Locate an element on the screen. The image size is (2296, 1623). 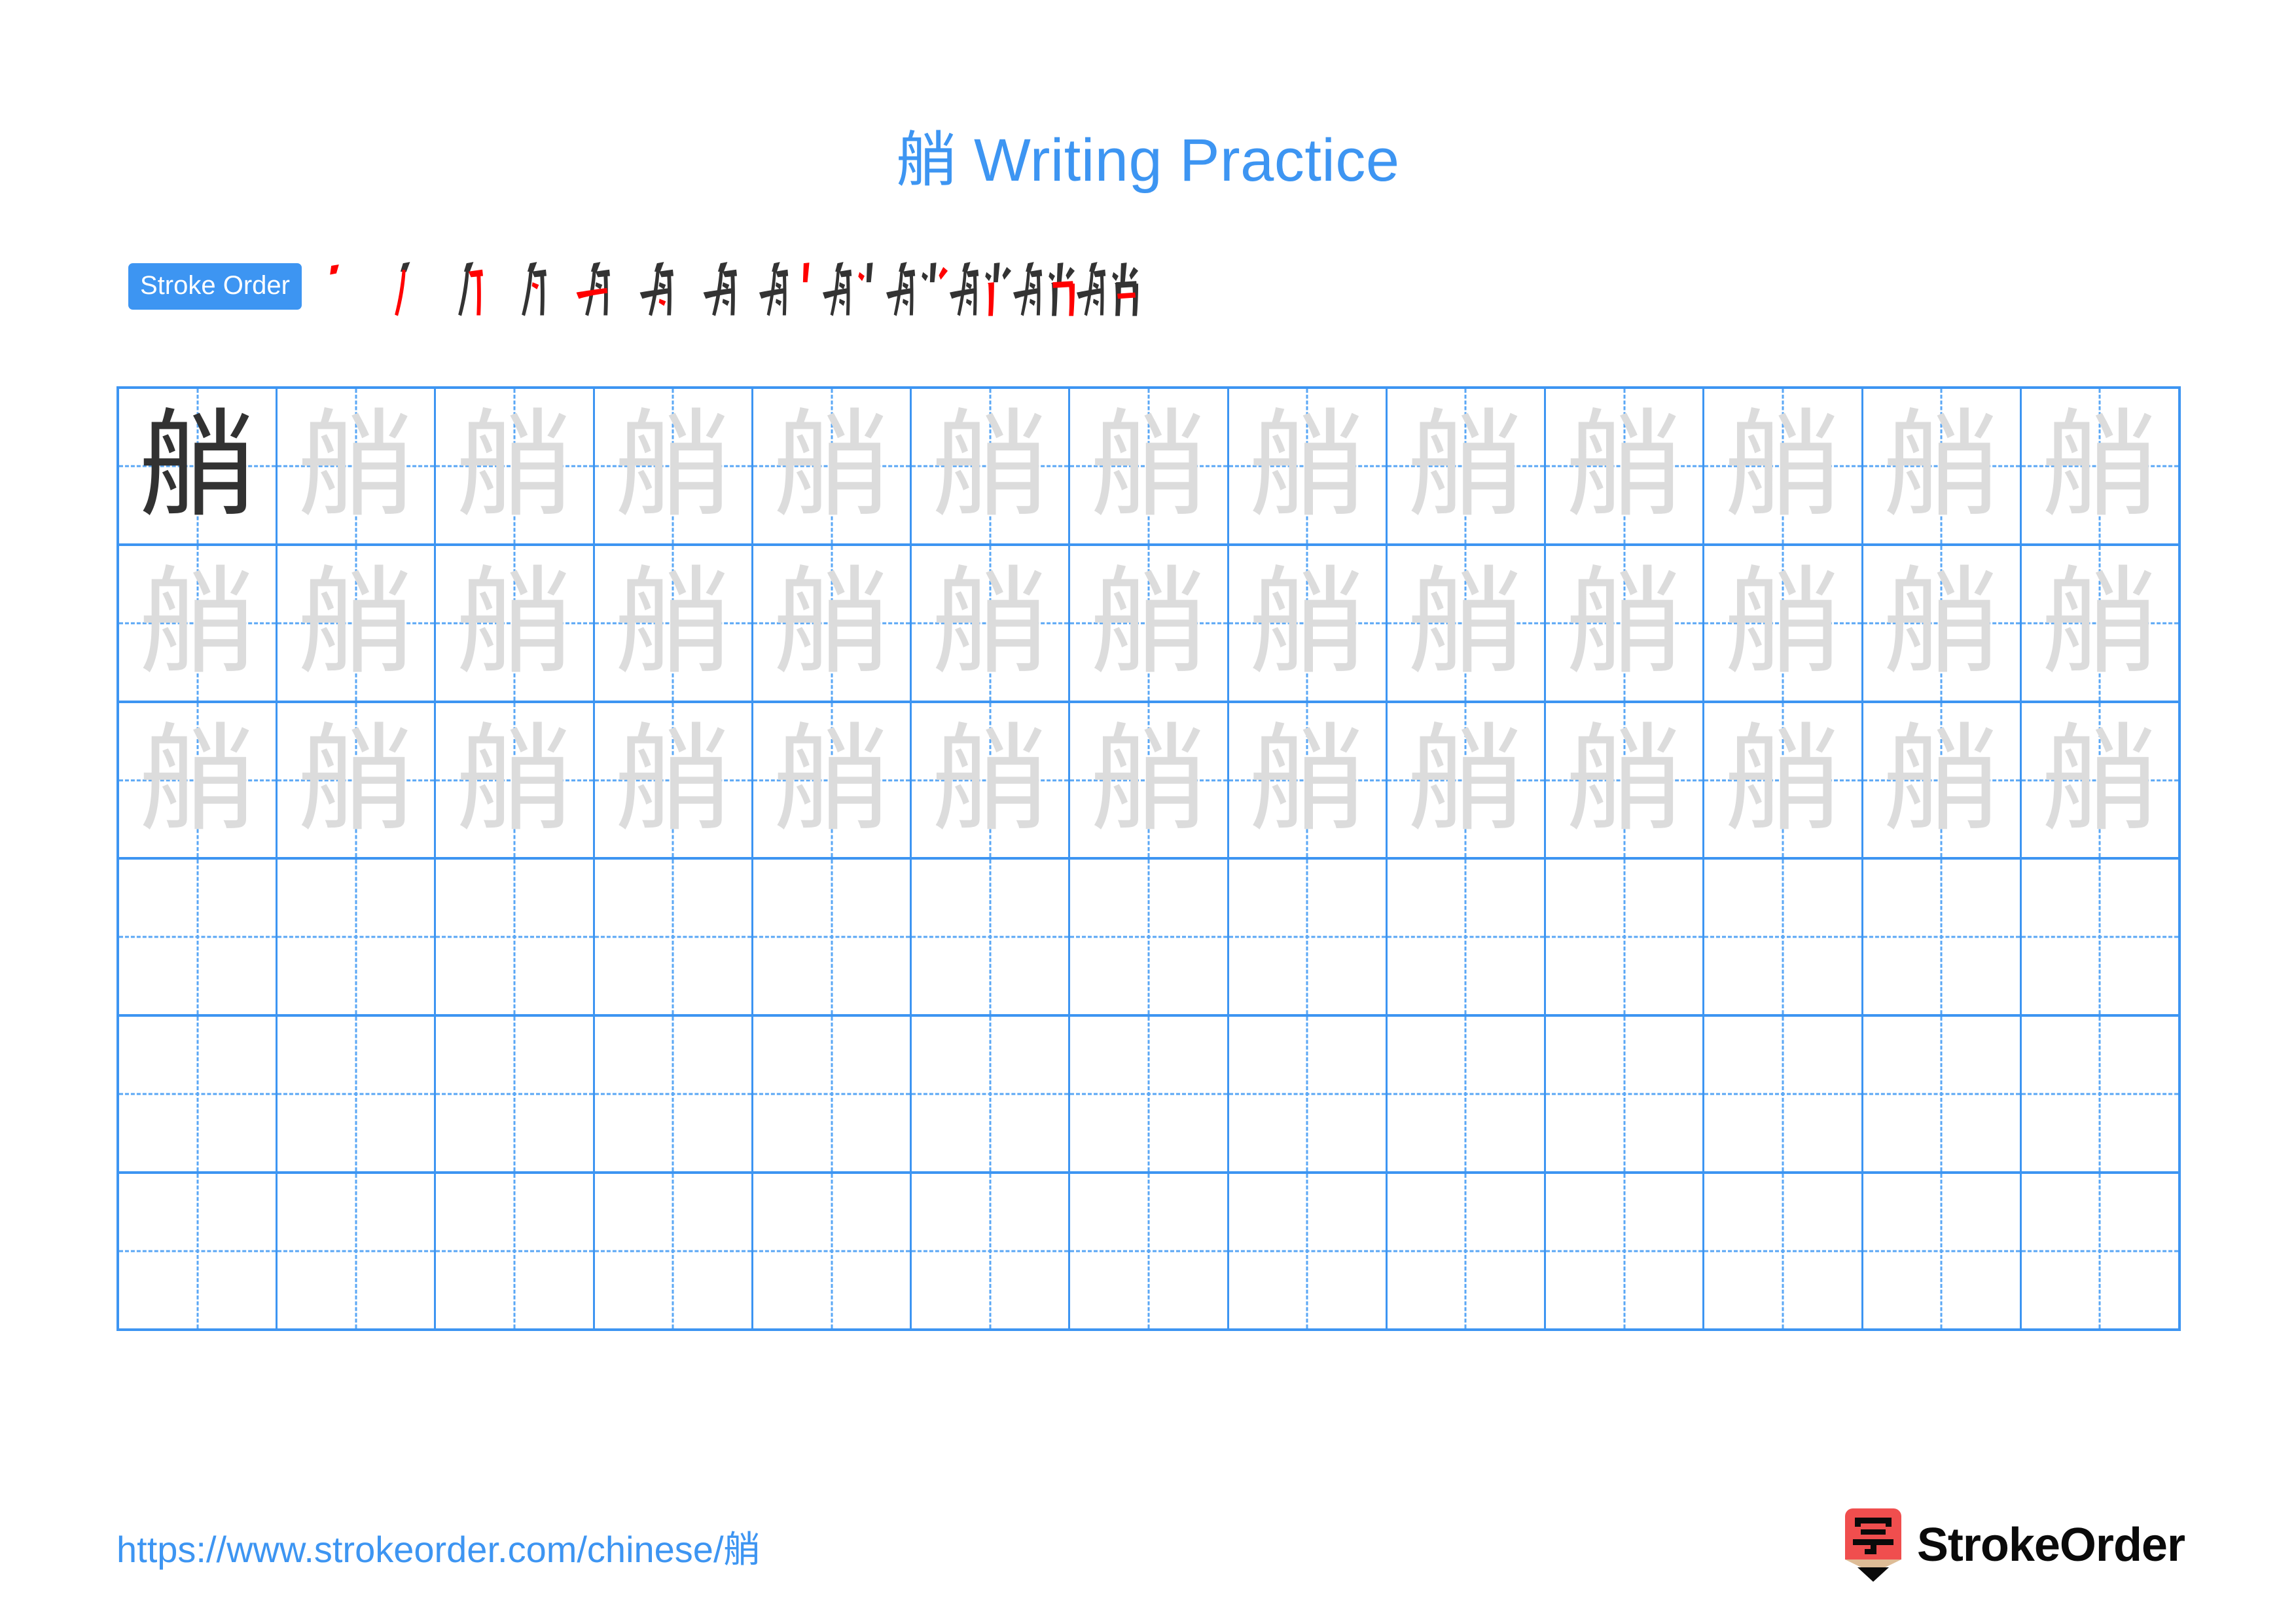
brand-logo: StrokeOrder is located at coordinates (2014, 1545).